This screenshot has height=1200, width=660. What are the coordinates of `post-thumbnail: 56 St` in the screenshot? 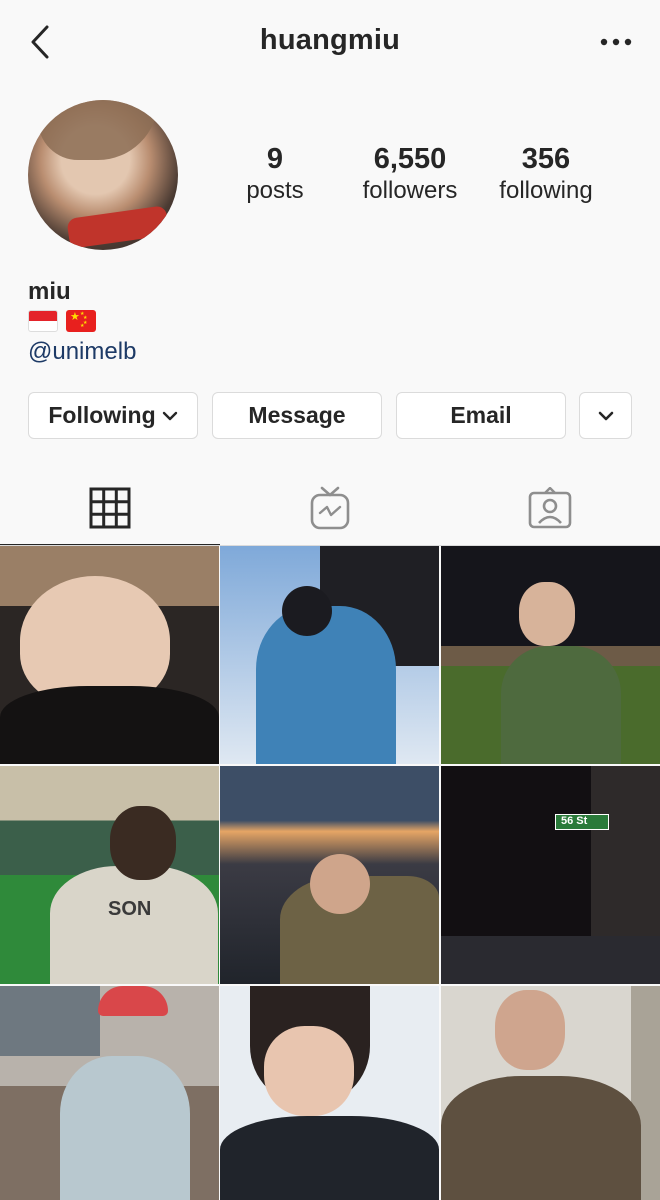 It's located at (550, 875).